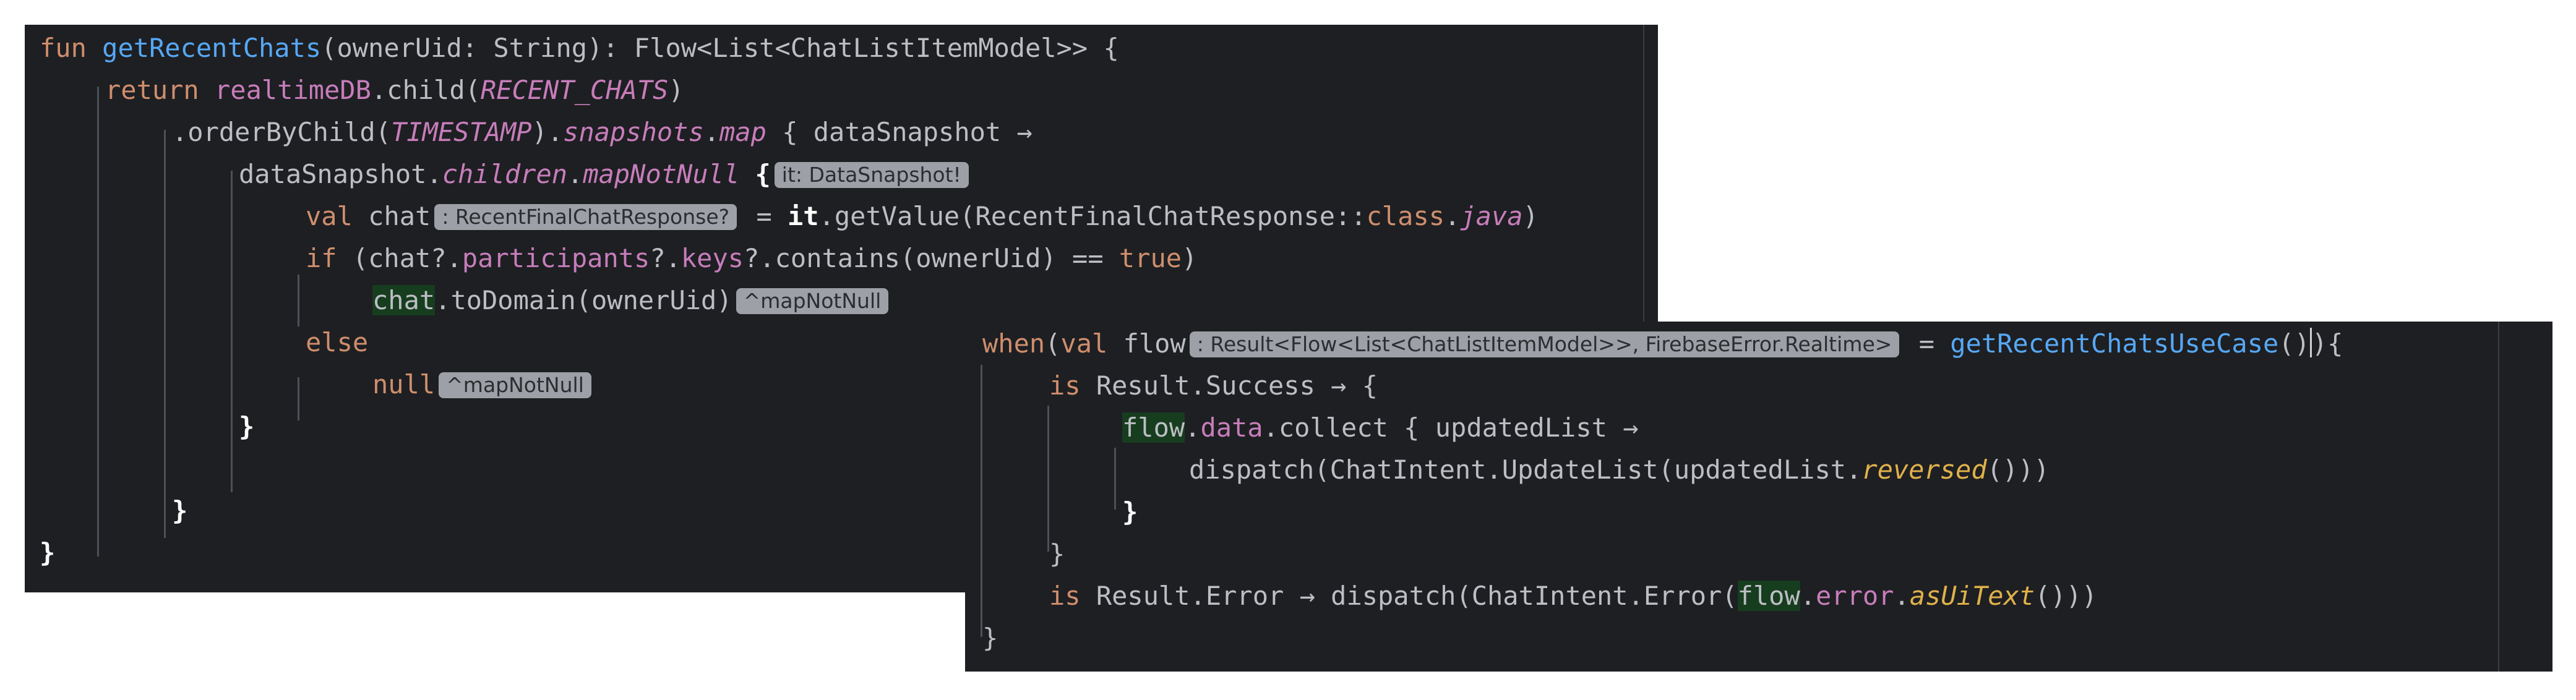 Image resolution: width=2576 pixels, height=700 pixels. Describe the element at coordinates (293, 90) in the screenshot. I see `property: realtimeDB` at that location.